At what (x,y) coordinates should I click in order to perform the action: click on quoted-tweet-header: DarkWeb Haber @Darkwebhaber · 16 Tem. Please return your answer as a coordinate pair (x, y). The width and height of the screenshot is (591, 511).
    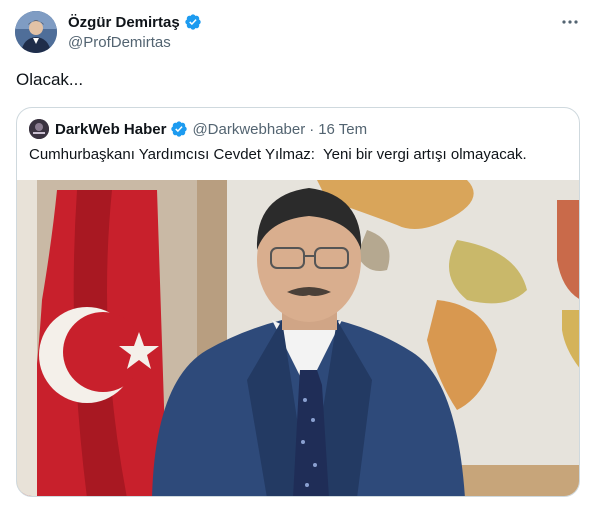
    Looking at the image, I should click on (198, 129).